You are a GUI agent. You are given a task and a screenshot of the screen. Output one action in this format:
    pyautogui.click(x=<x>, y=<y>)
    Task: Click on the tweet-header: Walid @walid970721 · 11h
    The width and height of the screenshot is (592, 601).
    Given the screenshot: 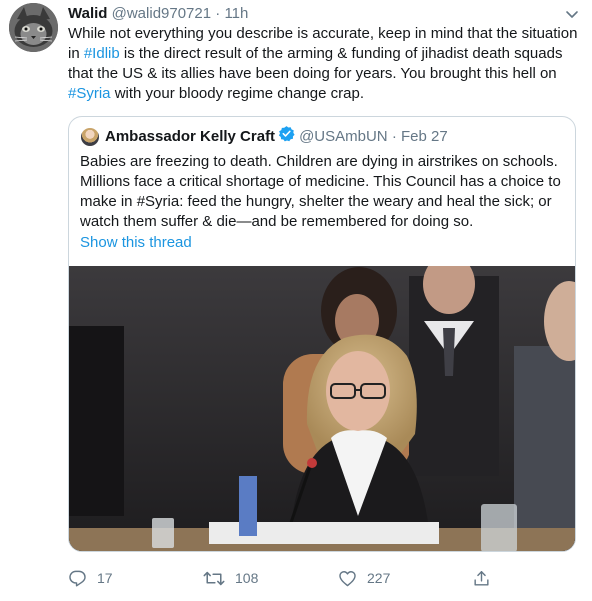 What is the action you would take?
    pyautogui.click(x=158, y=14)
    